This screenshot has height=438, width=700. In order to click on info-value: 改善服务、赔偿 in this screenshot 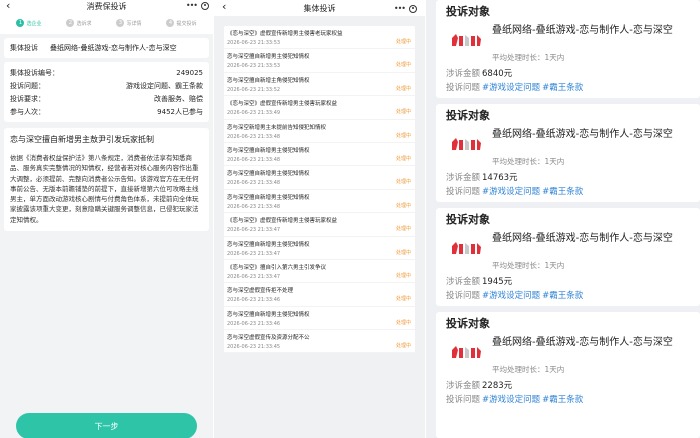, I will do `click(178, 98)`.